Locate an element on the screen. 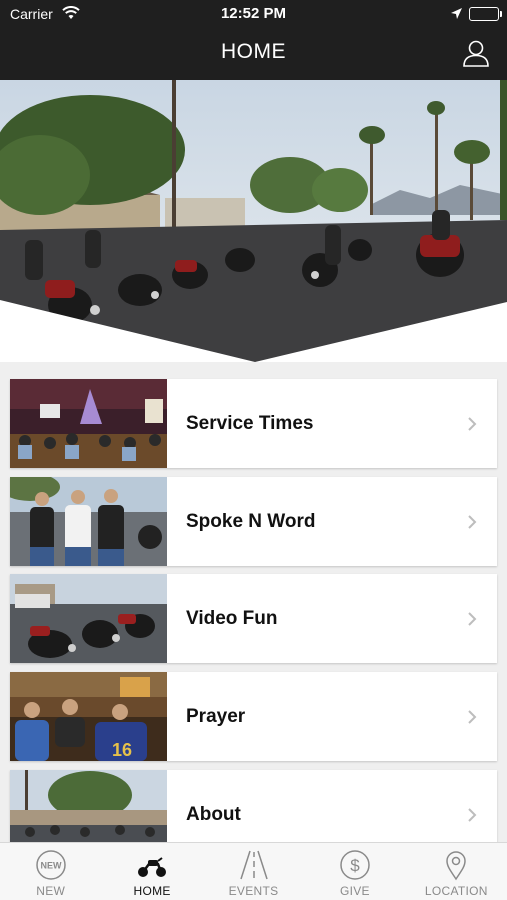 The height and width of the screenshot is (900, 507). svg-text: 16 is located at coordinates (122, 750).